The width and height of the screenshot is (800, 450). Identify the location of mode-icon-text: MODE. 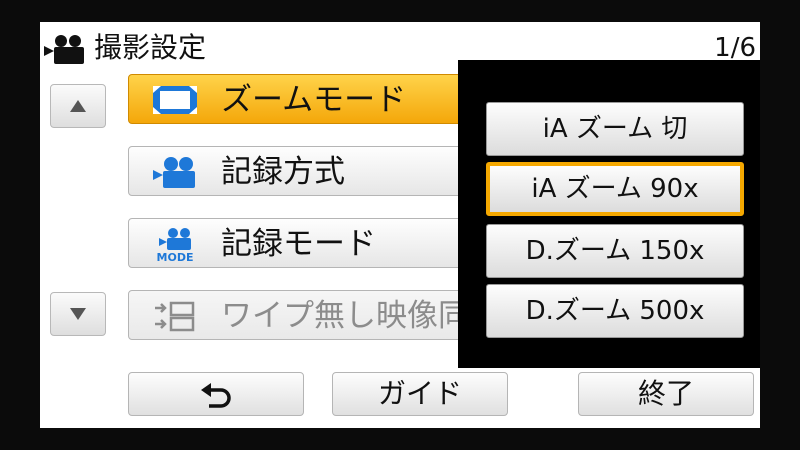
(175, 256).